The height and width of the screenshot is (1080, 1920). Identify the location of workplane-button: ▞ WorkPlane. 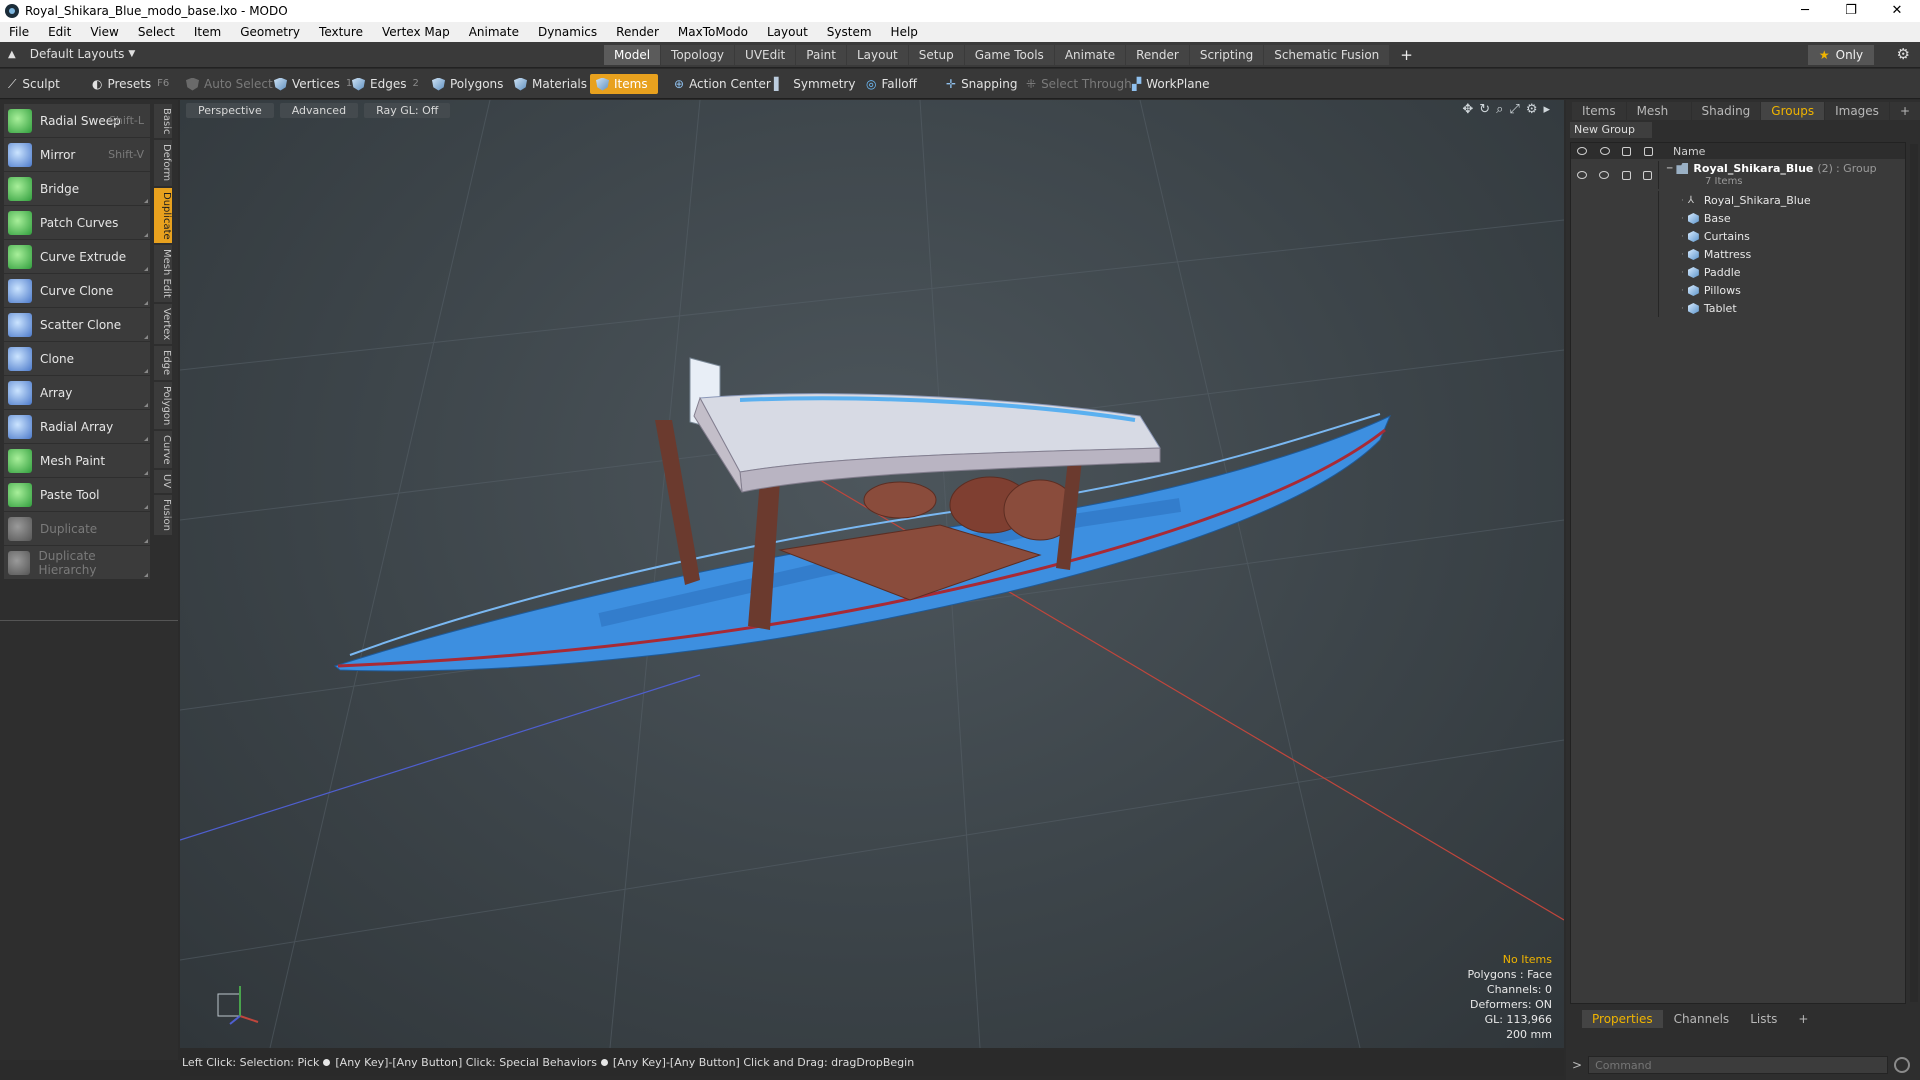
(1171, 84).